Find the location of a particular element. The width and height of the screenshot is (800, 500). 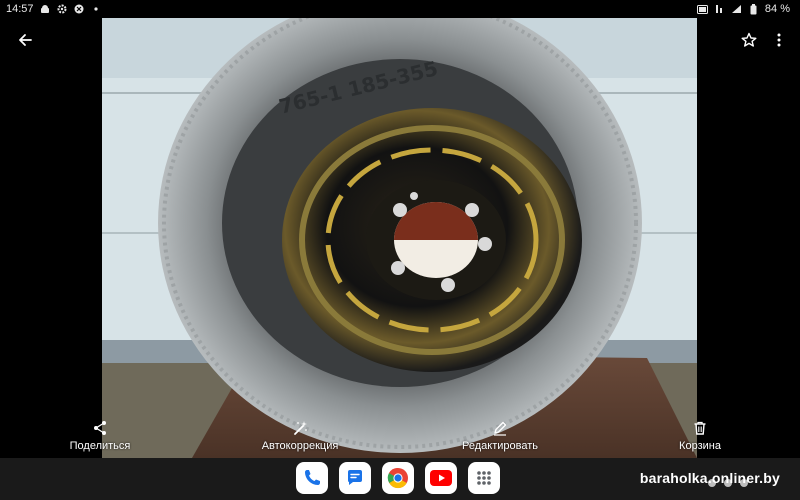

apps-grid-icon is located at coordinates (484, 478).